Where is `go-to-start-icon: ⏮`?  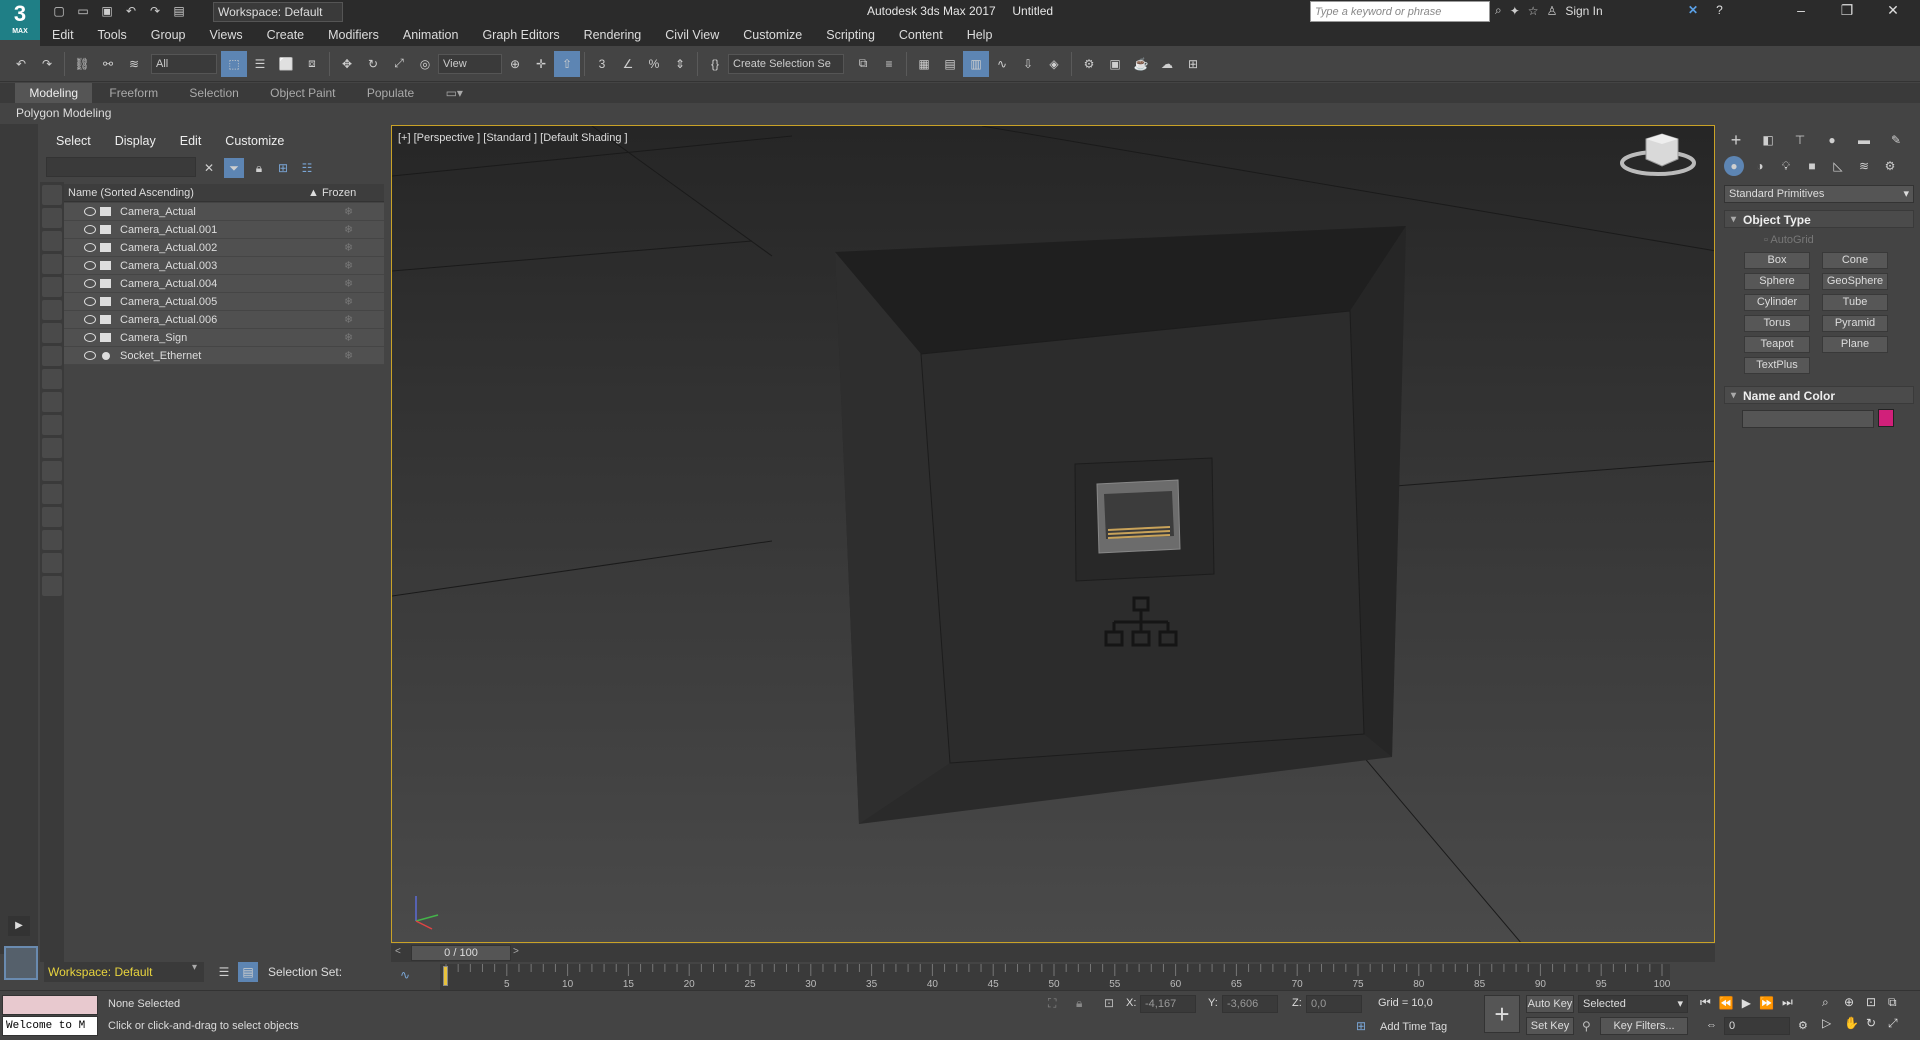
go-to-start-icon: ⏮ is located at coordinates (1705, 1002).